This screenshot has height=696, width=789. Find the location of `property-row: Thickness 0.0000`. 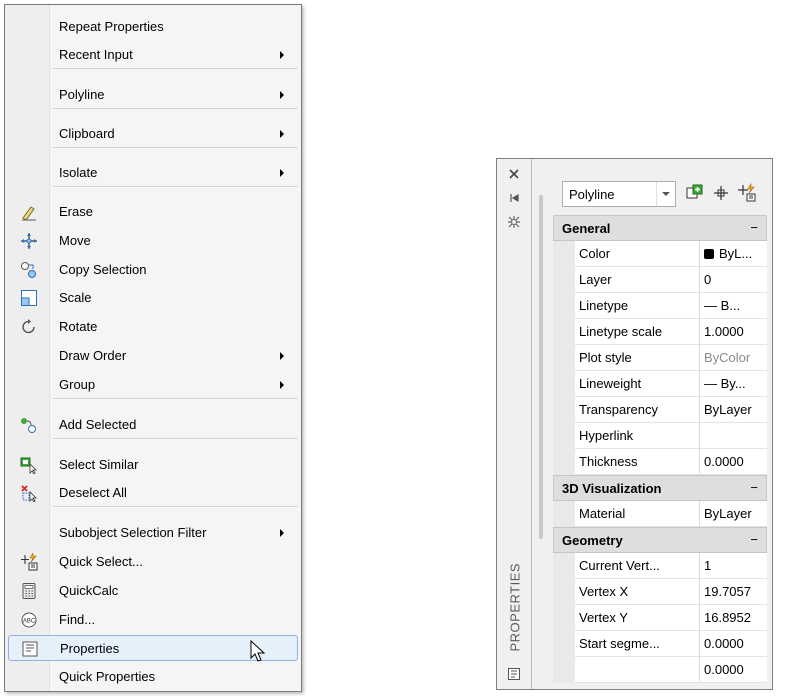

property-row: Thickness 0.0000 is located at coordinates (660, 462).